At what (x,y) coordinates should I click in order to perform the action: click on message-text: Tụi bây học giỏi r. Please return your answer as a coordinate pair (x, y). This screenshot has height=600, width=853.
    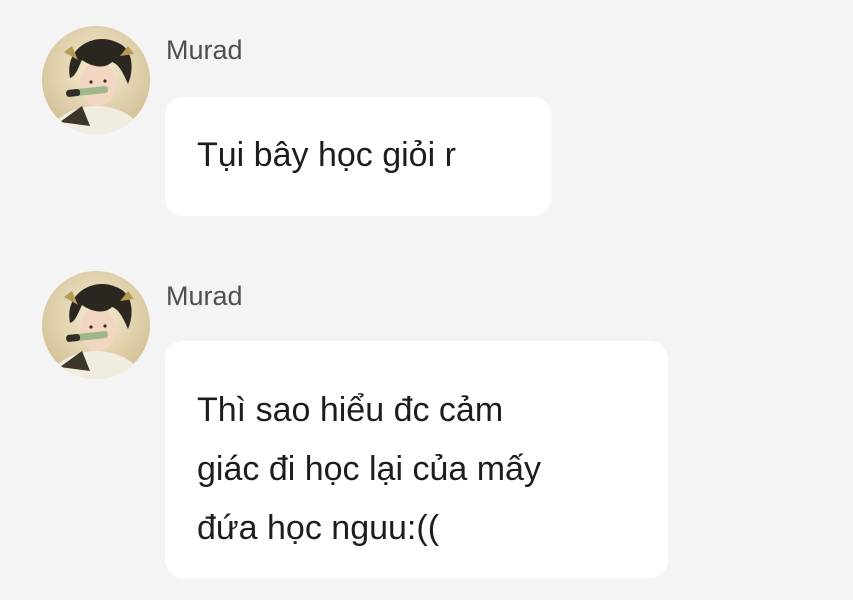
    Looking at the image, I should click on (326, 155).